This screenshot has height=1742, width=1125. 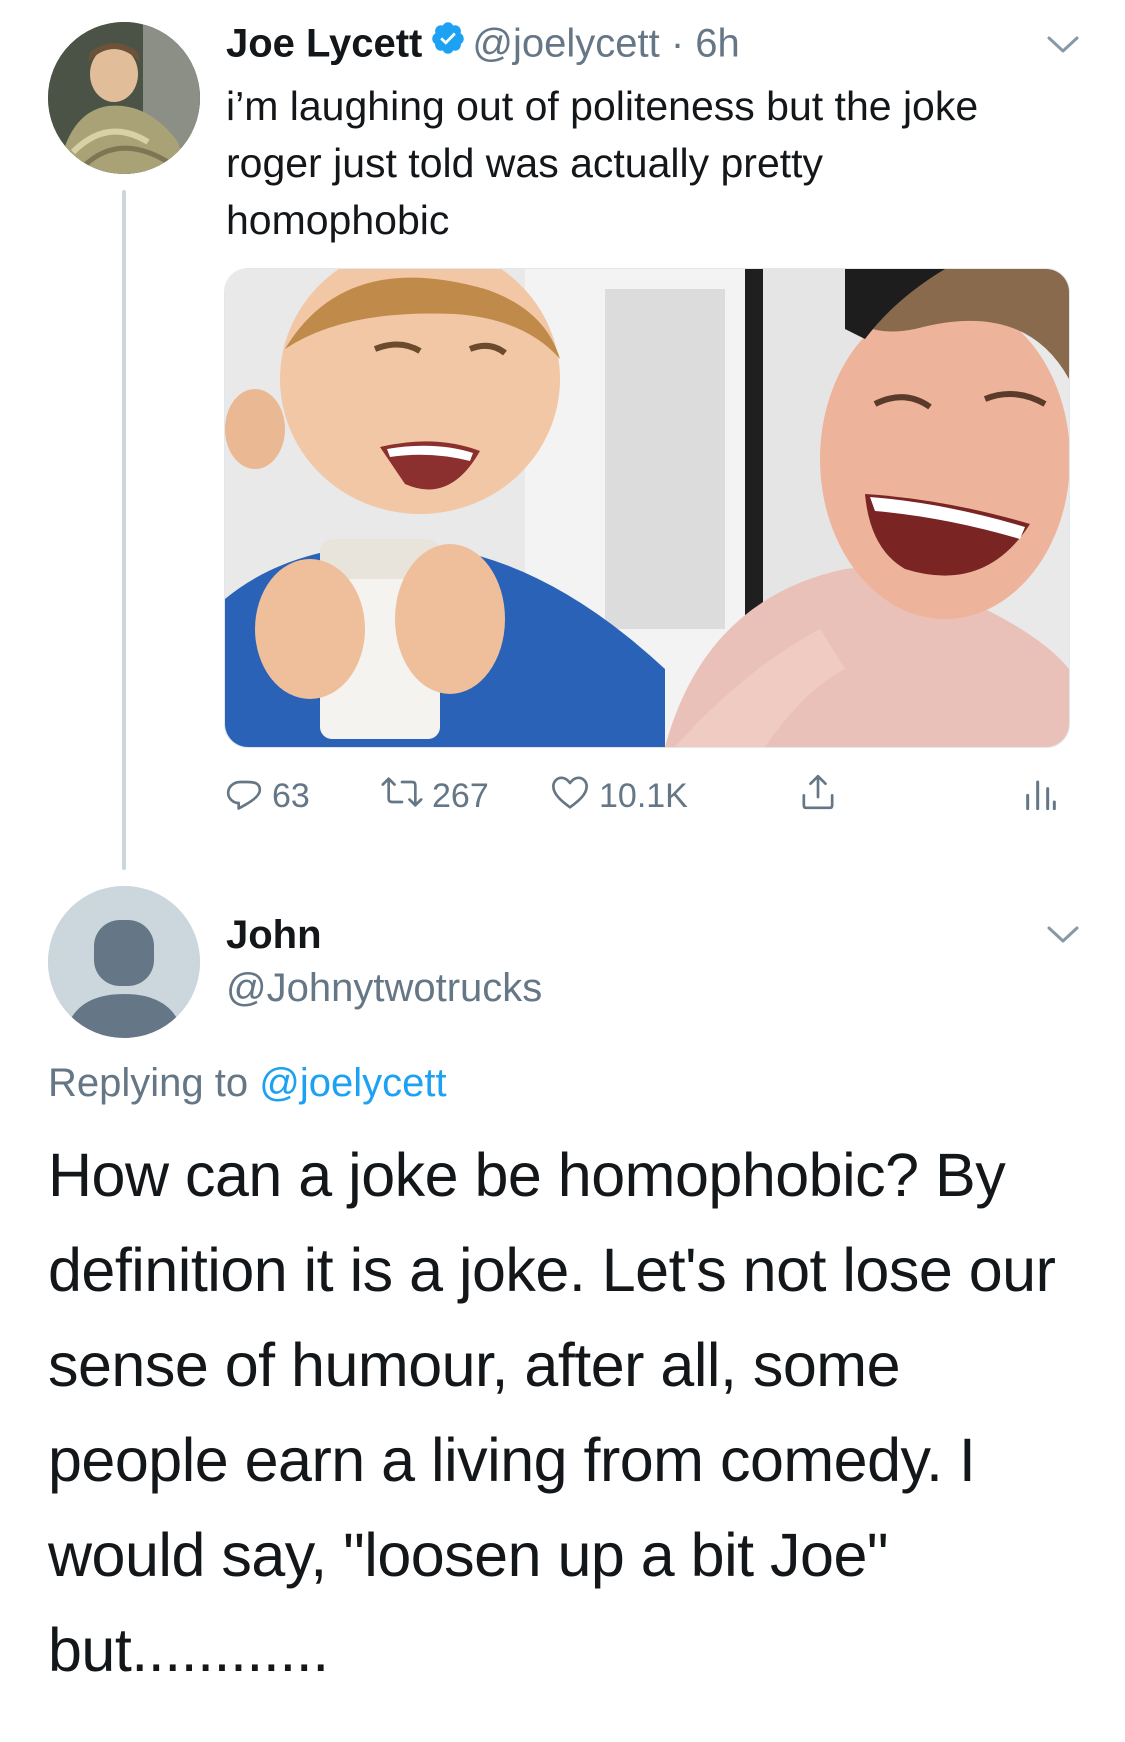 I want to click on tweet-time: 6h, so click(x=717, y=44).